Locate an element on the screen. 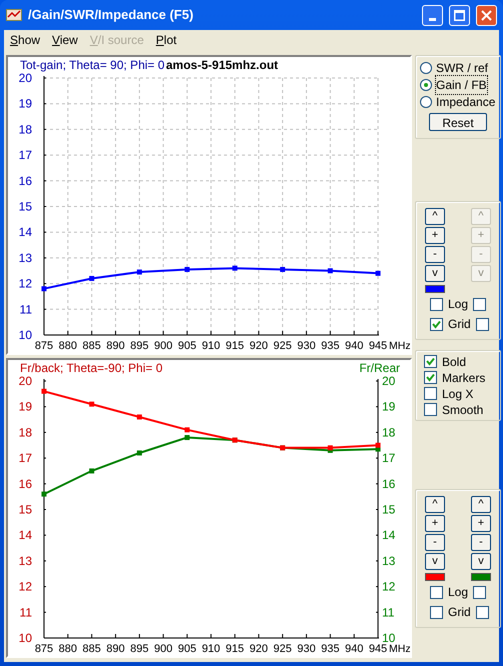 Image resolution: width=503 pixels, height=666 pixels. tick-label: 905 is located at coordinates (187, 649).